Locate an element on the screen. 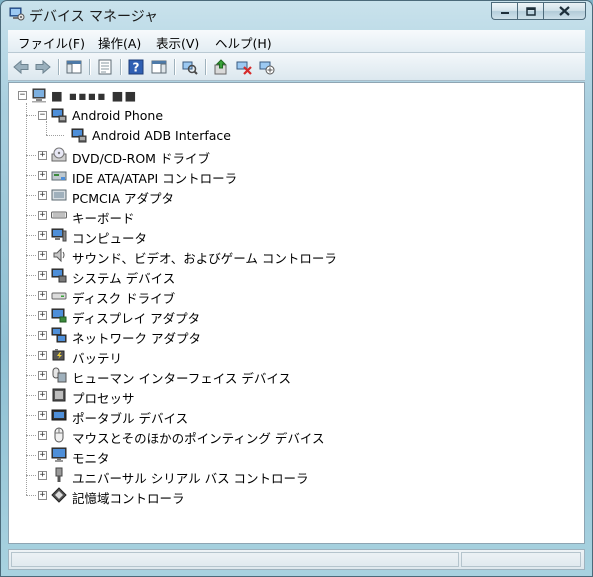 The width and height of the screenshot is (593, 577). menu-file: ファイル(F) is located at coordinates (51, 42).